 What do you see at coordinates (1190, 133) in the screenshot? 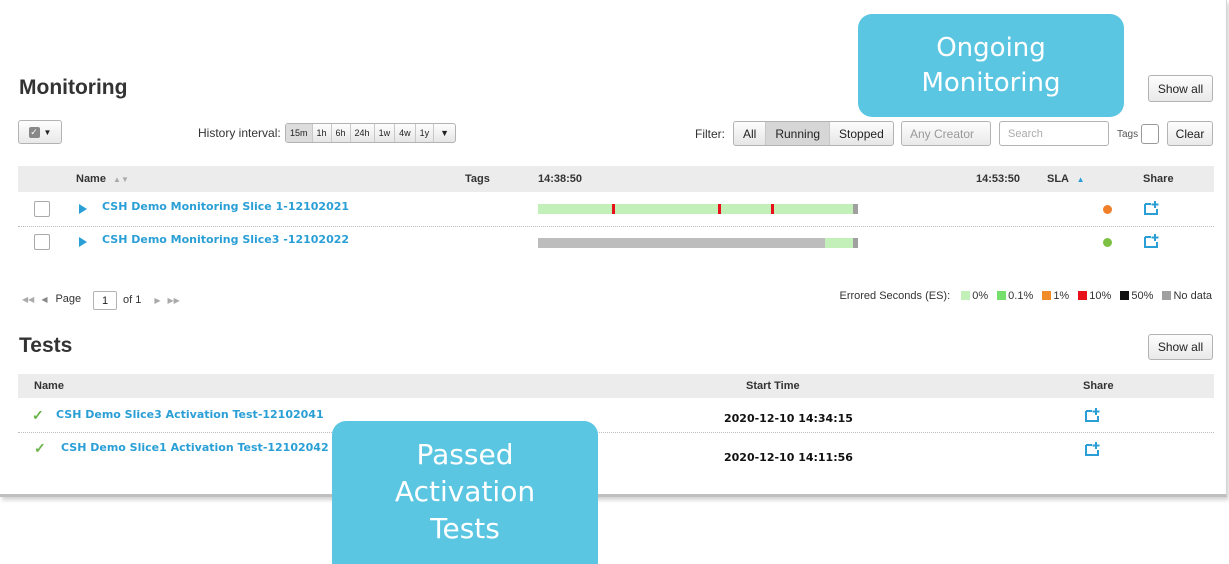
I see `clear-button: Clear` at bounding box center [1190, 133].